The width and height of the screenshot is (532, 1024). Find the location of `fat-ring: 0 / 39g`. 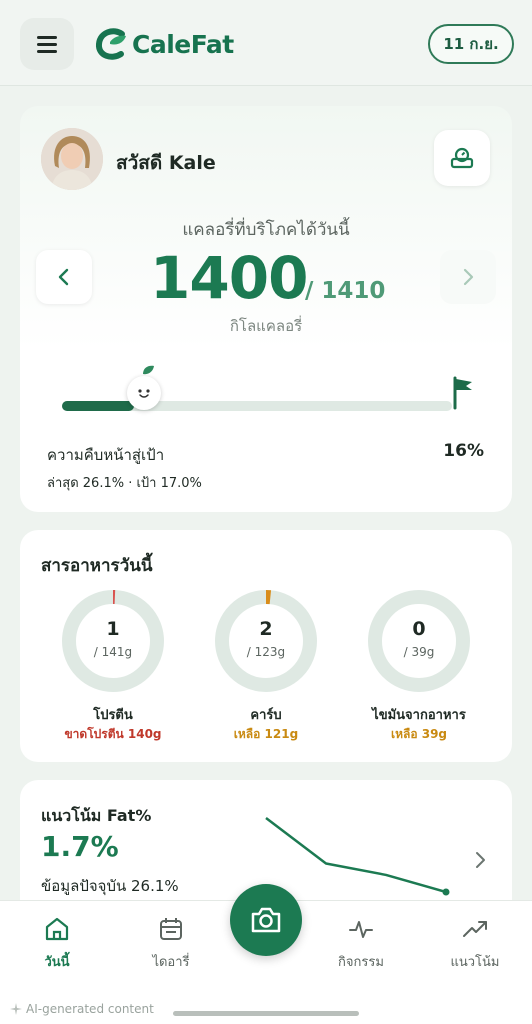

fat-ring: 0 / 39g is located at coordinates (419, 641).